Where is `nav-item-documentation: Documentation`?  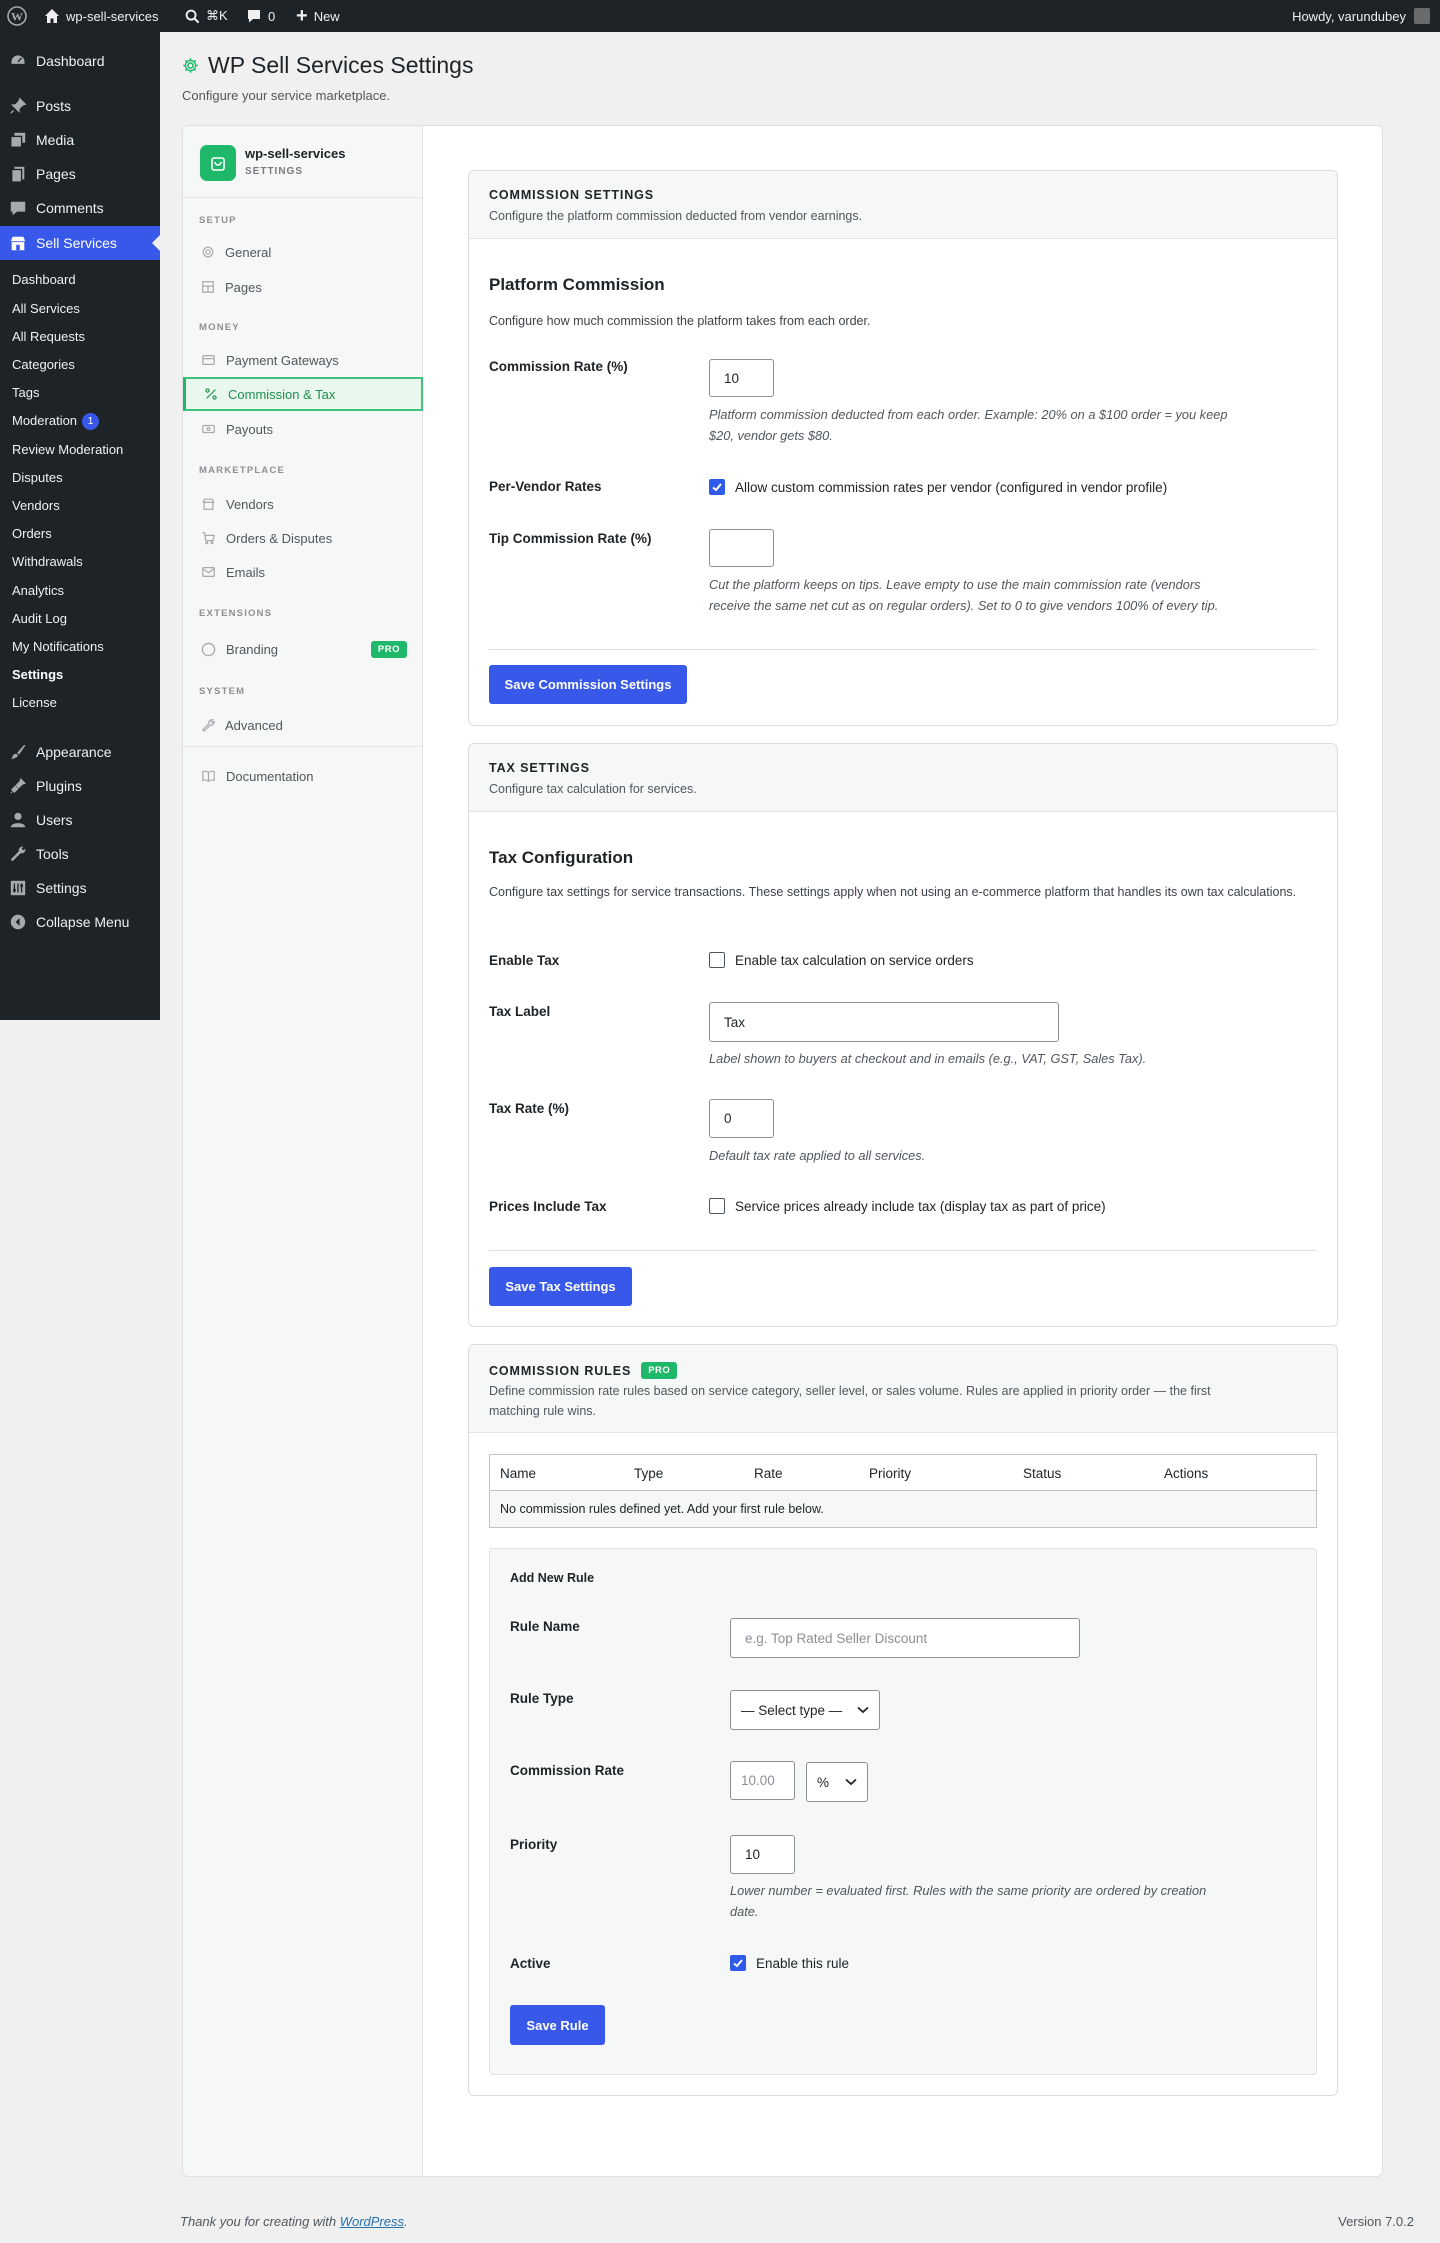
nav-item-documentation: Documentation is located at coordinates (303, 776).